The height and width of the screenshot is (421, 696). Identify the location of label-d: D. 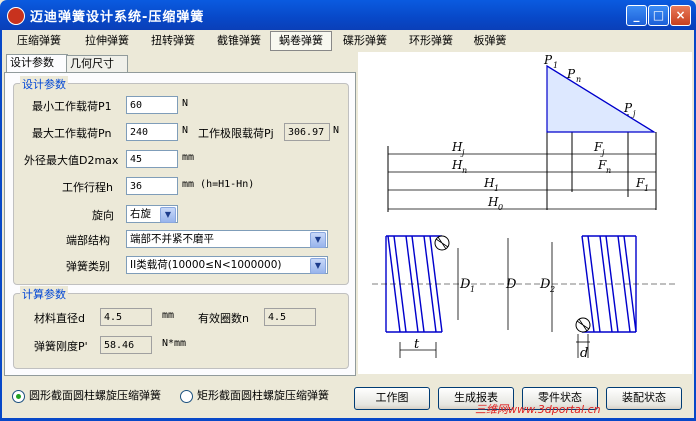
(511, 284).